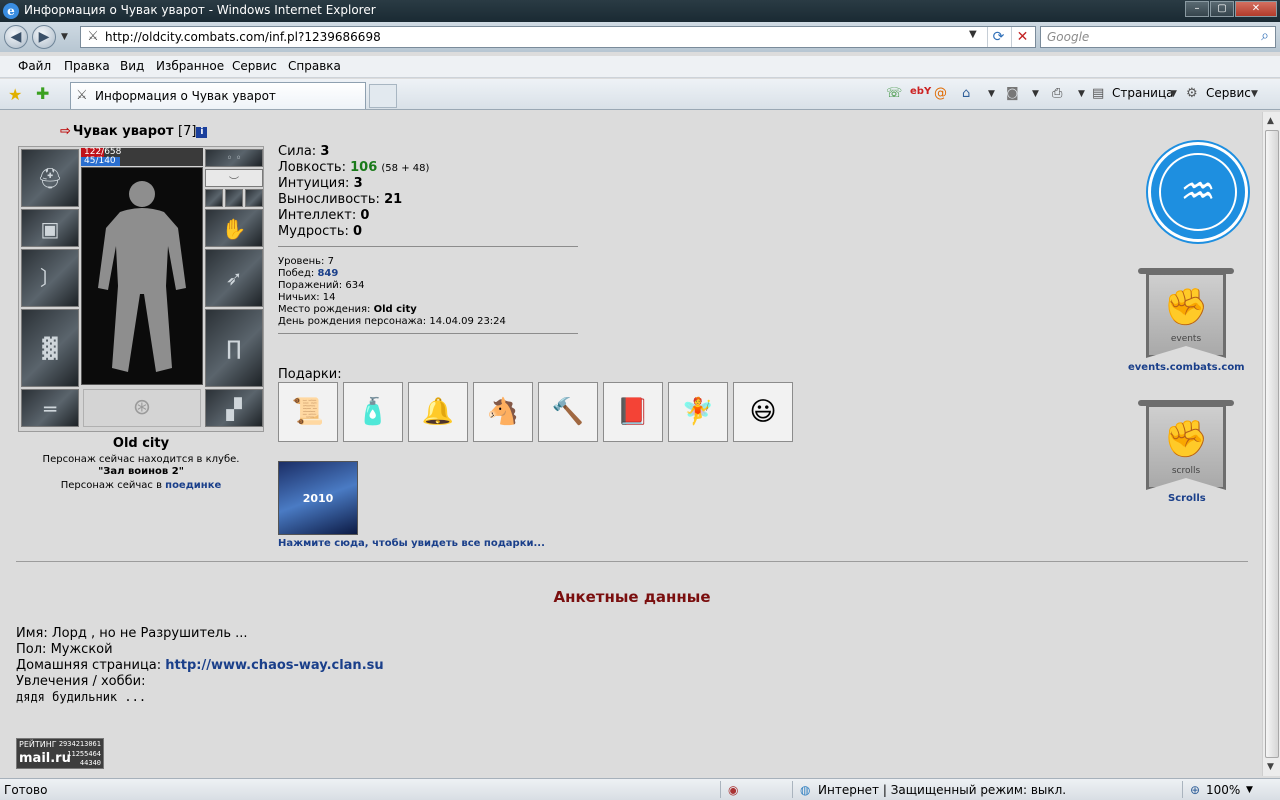 The image size is (1280, 800). I want to click on info-icon: i, so click(202, 132).